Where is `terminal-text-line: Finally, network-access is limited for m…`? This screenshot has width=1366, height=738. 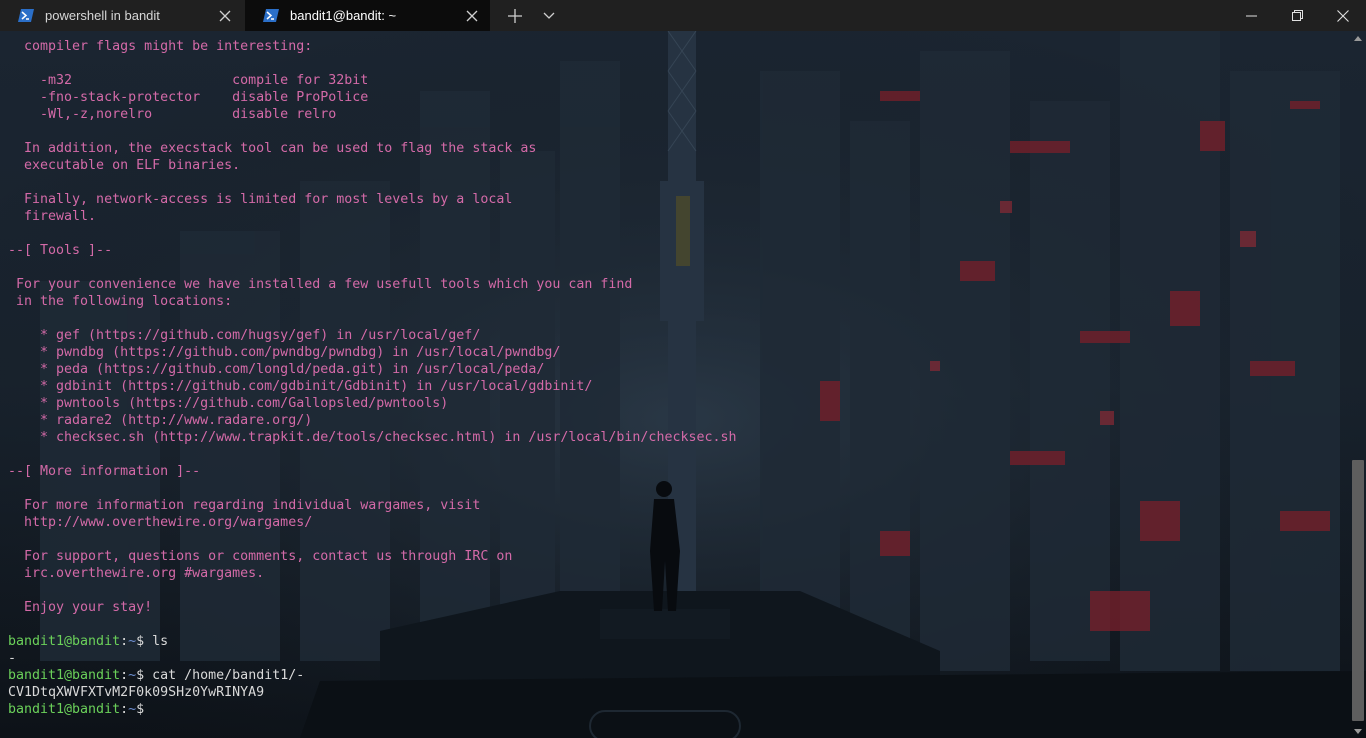 terminal-text-line: Finally, network-access is limited for m… is located at coordinates (260, 199).